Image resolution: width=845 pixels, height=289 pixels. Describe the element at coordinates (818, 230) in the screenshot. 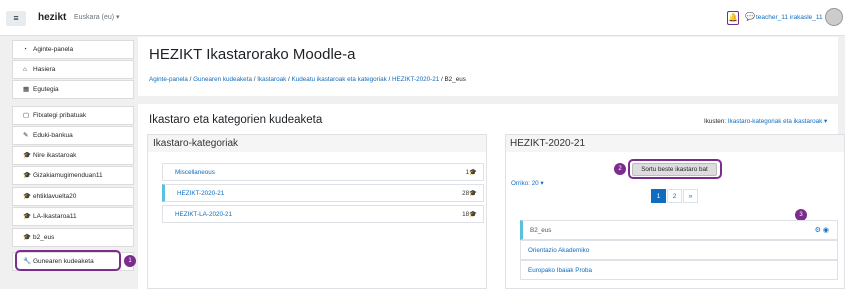

I see `gear-icon: ⚙` at that location.